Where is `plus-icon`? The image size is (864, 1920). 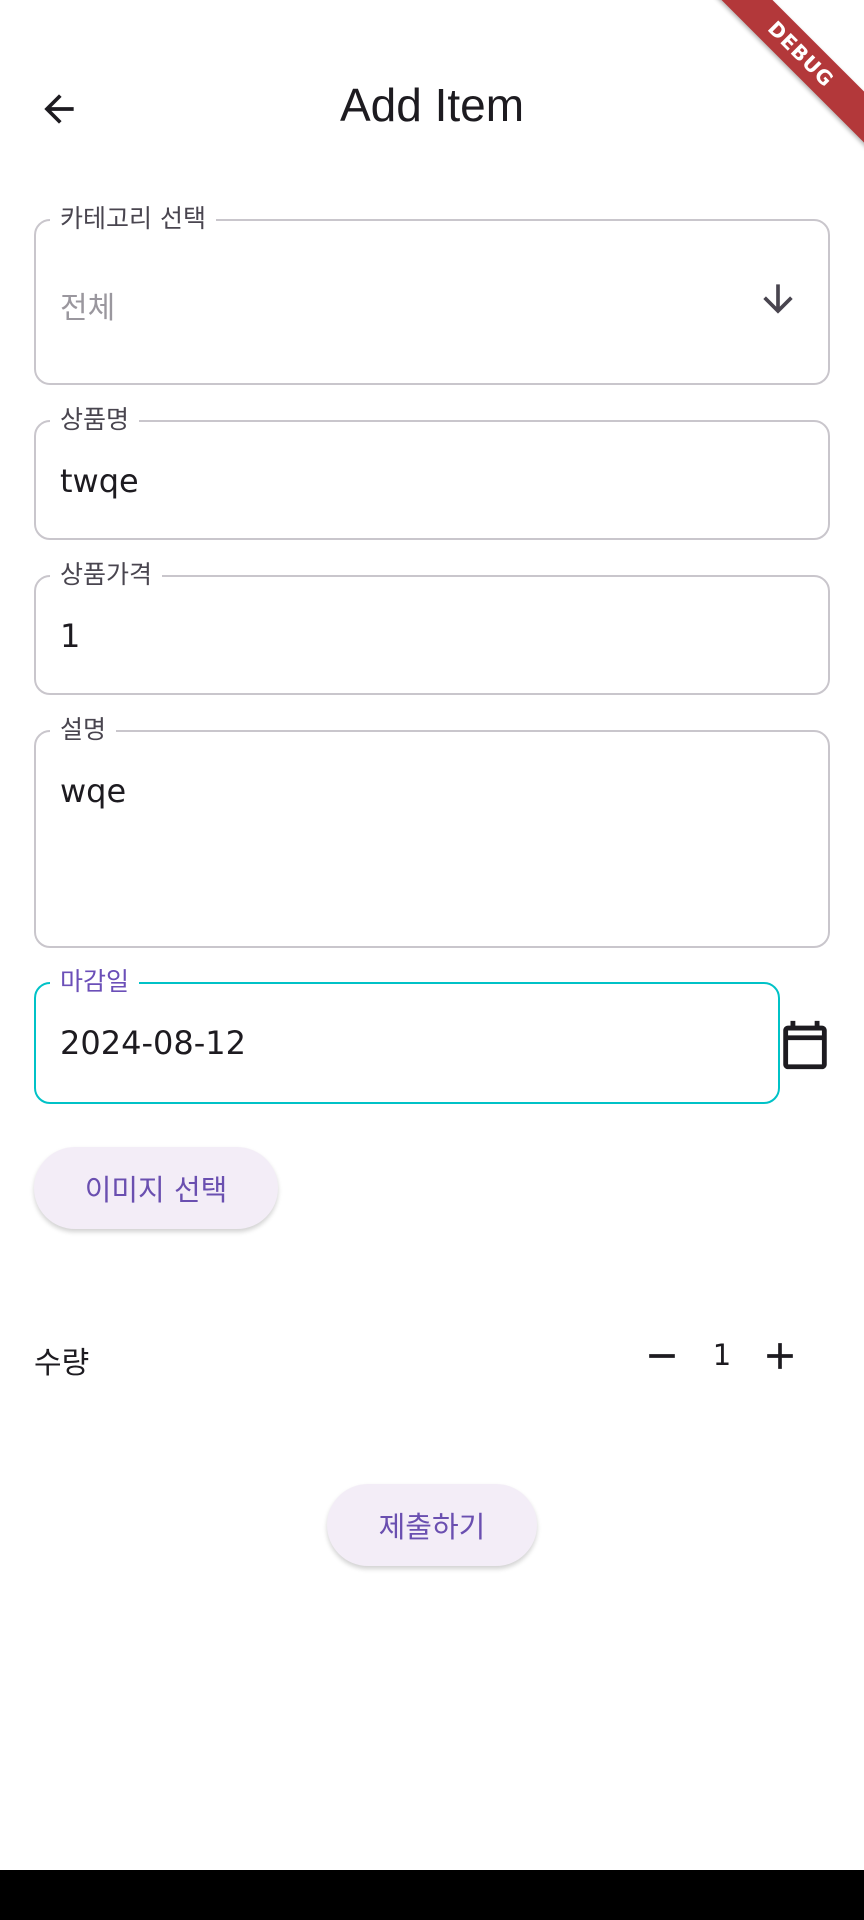
plus-icon is located at coordinates (780, 1356).